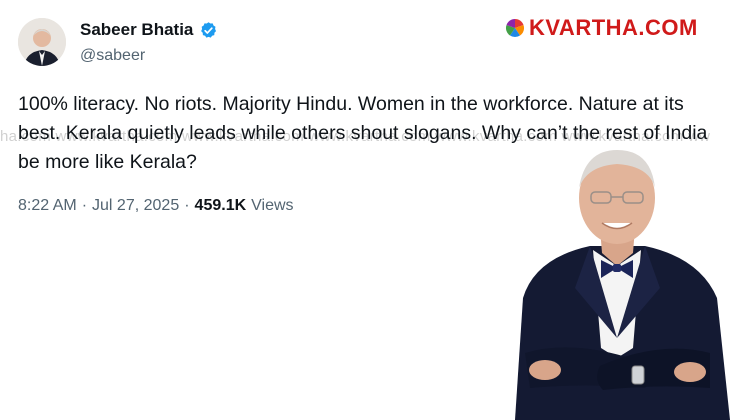 This screenshot has width=730, height=420. Describe the element at coordinates (613, 27) in the screenshot. I see `brand-name: KVARTHA.COM` at that location.